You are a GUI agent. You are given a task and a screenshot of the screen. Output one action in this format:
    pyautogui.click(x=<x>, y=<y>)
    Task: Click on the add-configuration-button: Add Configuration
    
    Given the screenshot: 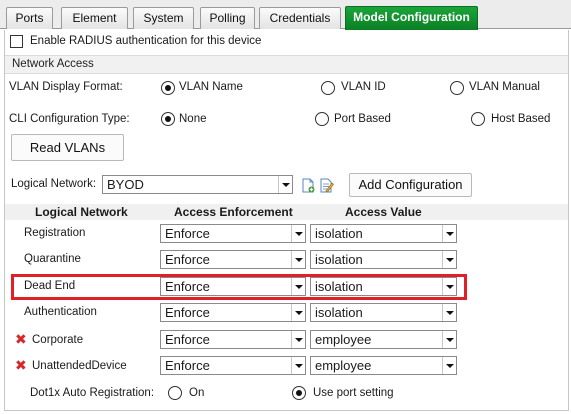 What is the action you would take?
    pyautogui.click(x=410, y=185)
    